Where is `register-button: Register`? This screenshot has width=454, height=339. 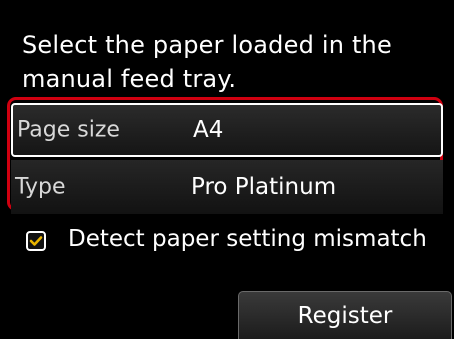
register-button: Register is located at coordinates (345, 315).